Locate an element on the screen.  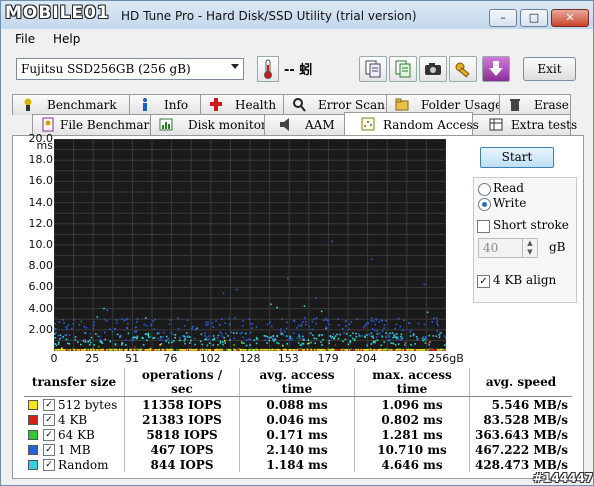
options-button is located at coordinates (463, 69).